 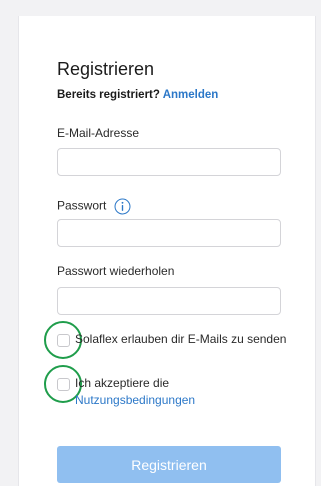 I want to click on register-button: Registrieren, so click(x=169, y=464).